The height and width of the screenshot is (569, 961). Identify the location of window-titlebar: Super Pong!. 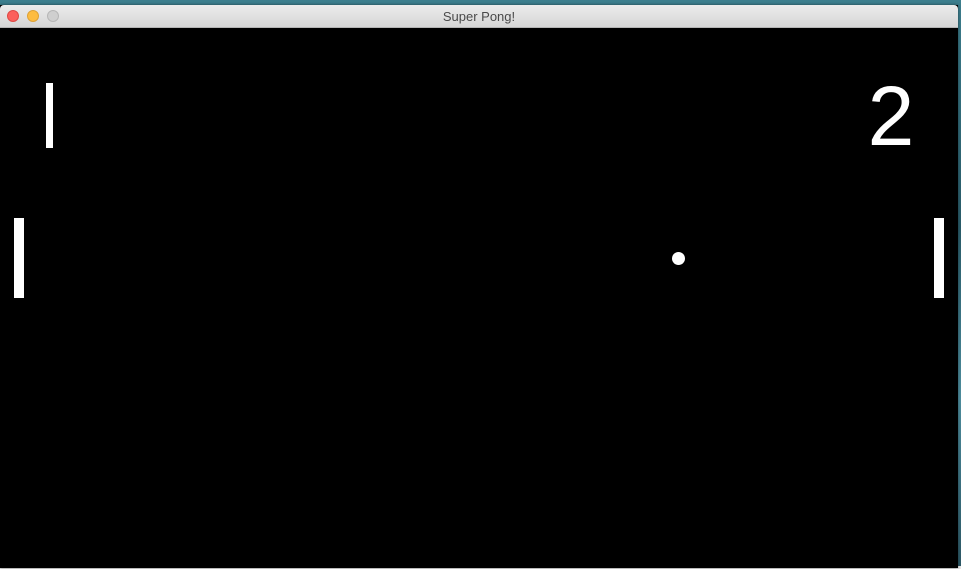
(479, 16).